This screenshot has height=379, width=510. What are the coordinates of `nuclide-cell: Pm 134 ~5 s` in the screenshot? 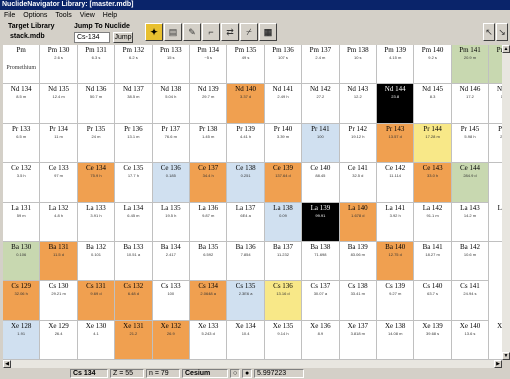 It's located at (209, 65).